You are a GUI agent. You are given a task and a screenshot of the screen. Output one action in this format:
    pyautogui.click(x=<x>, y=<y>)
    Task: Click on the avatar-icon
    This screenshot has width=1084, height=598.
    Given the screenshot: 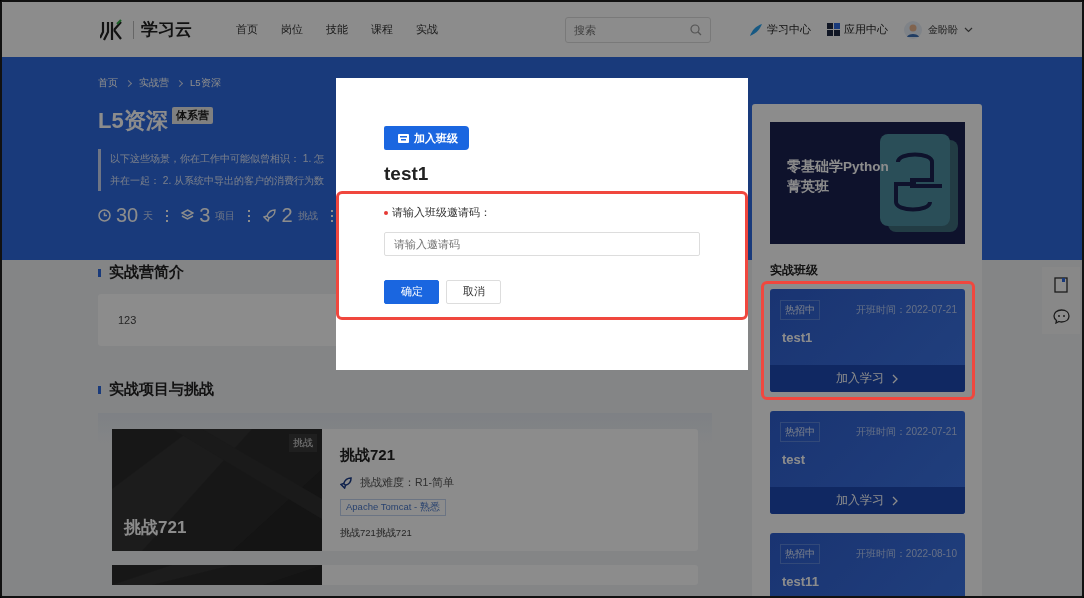 What is the action you would take?
    pyautogui.click(x=913, y=29)
    